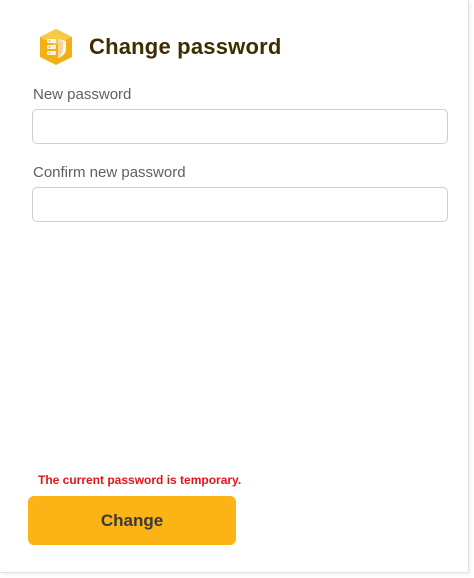 Image resolution: width=474 pixels, height=578 pixels. I want to click on new-password-input, so click(240, 126).